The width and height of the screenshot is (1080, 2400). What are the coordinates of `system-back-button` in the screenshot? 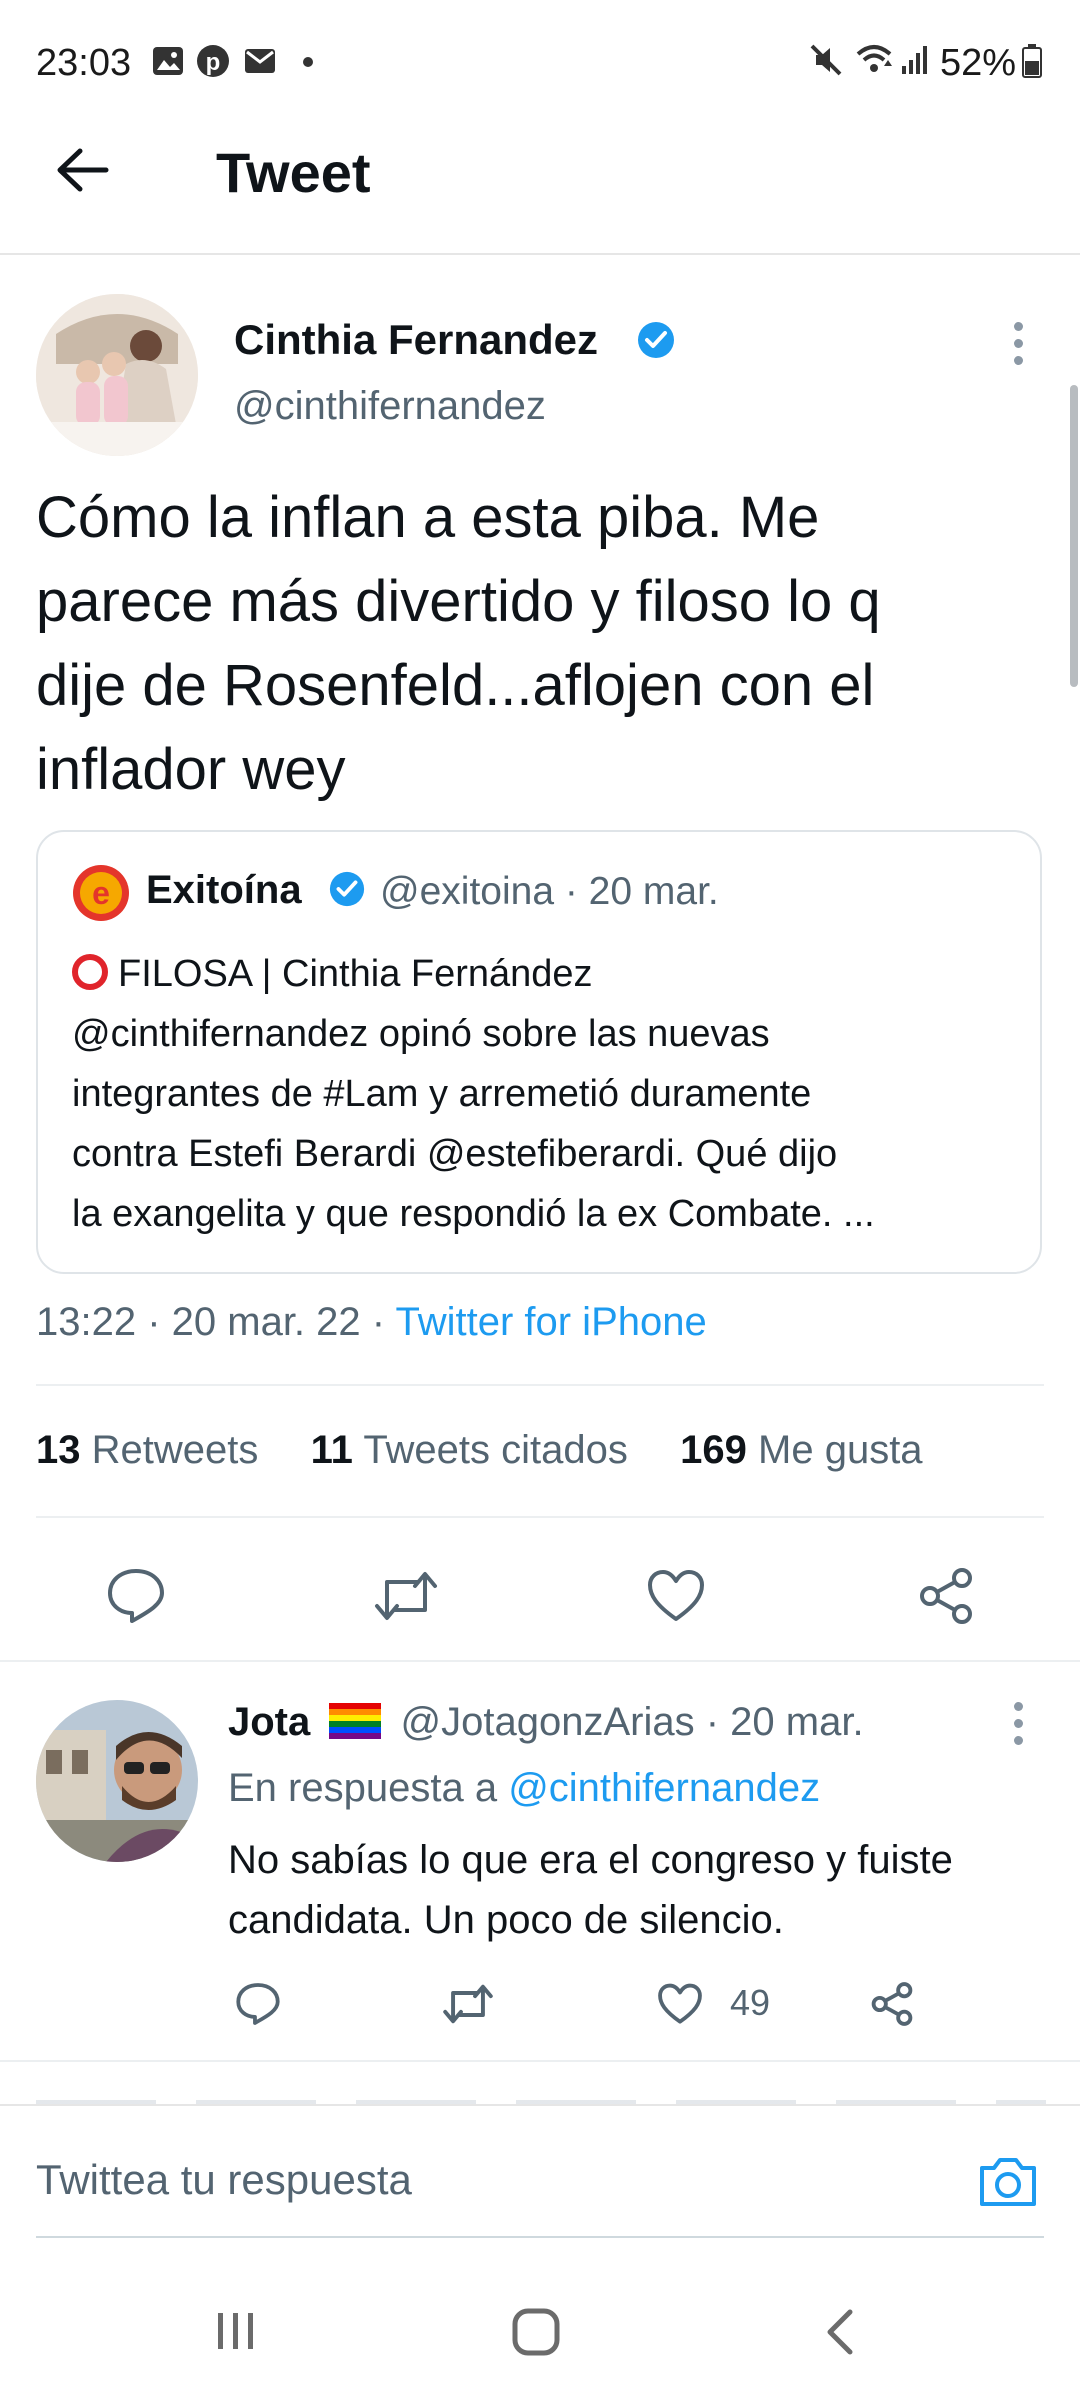 It's located at (840, 2332).